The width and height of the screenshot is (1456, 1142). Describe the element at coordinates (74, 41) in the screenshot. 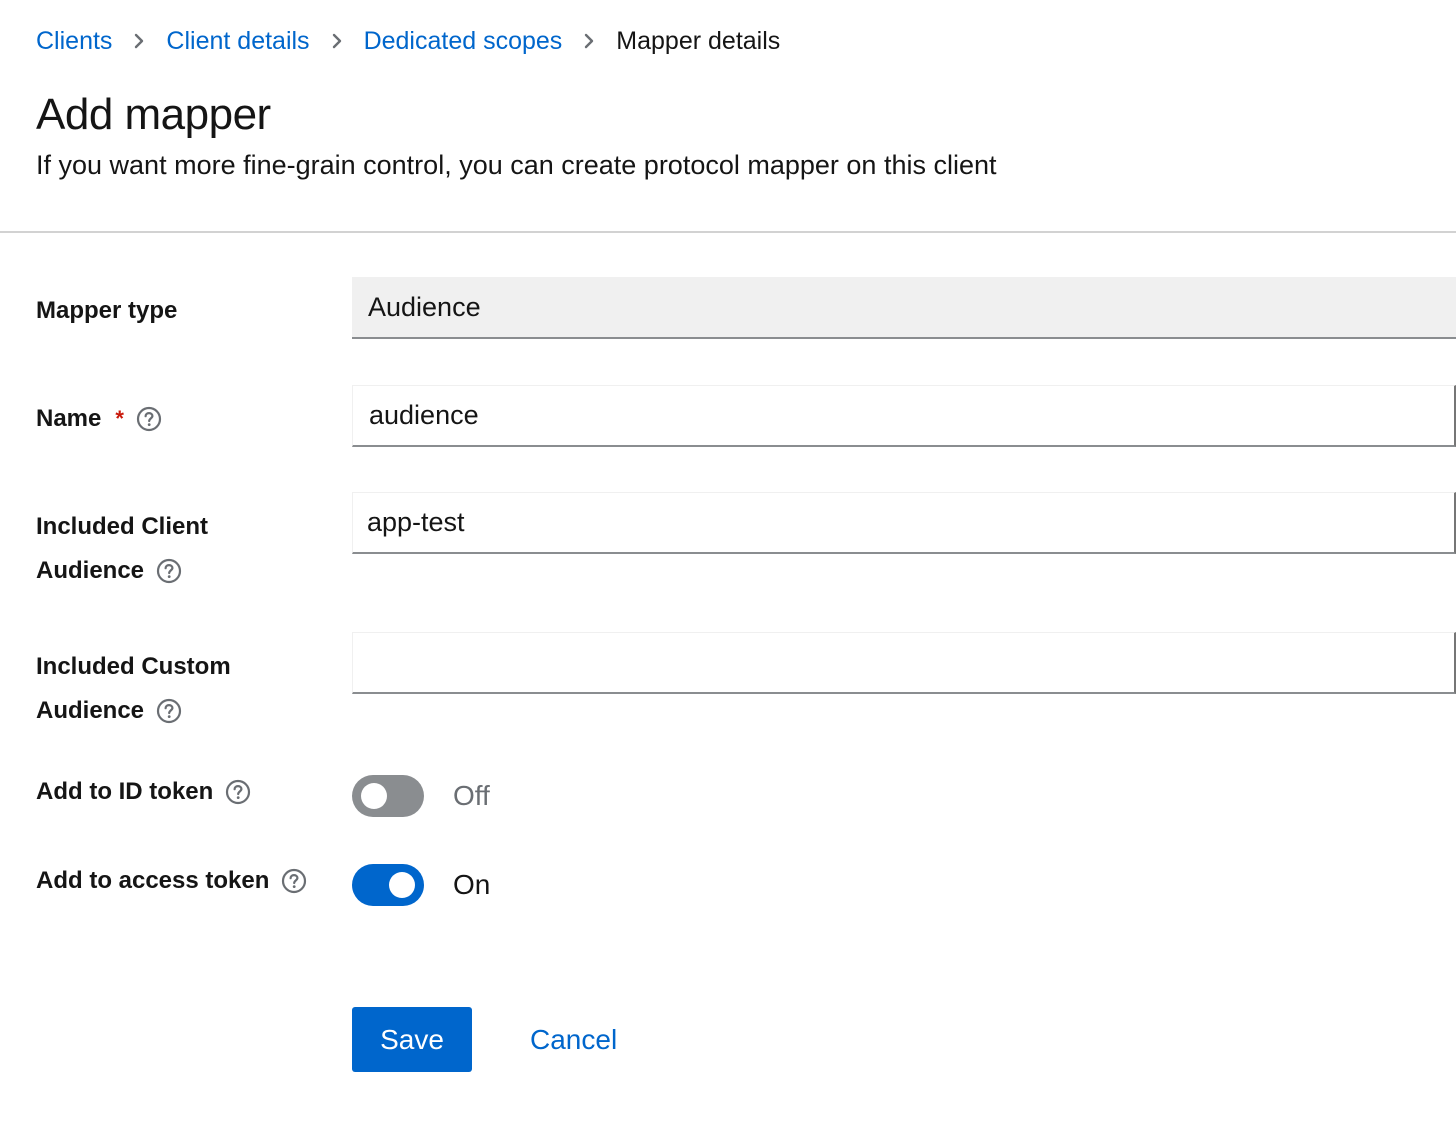

I see `breadcrumb-clients: Clients` at that location.